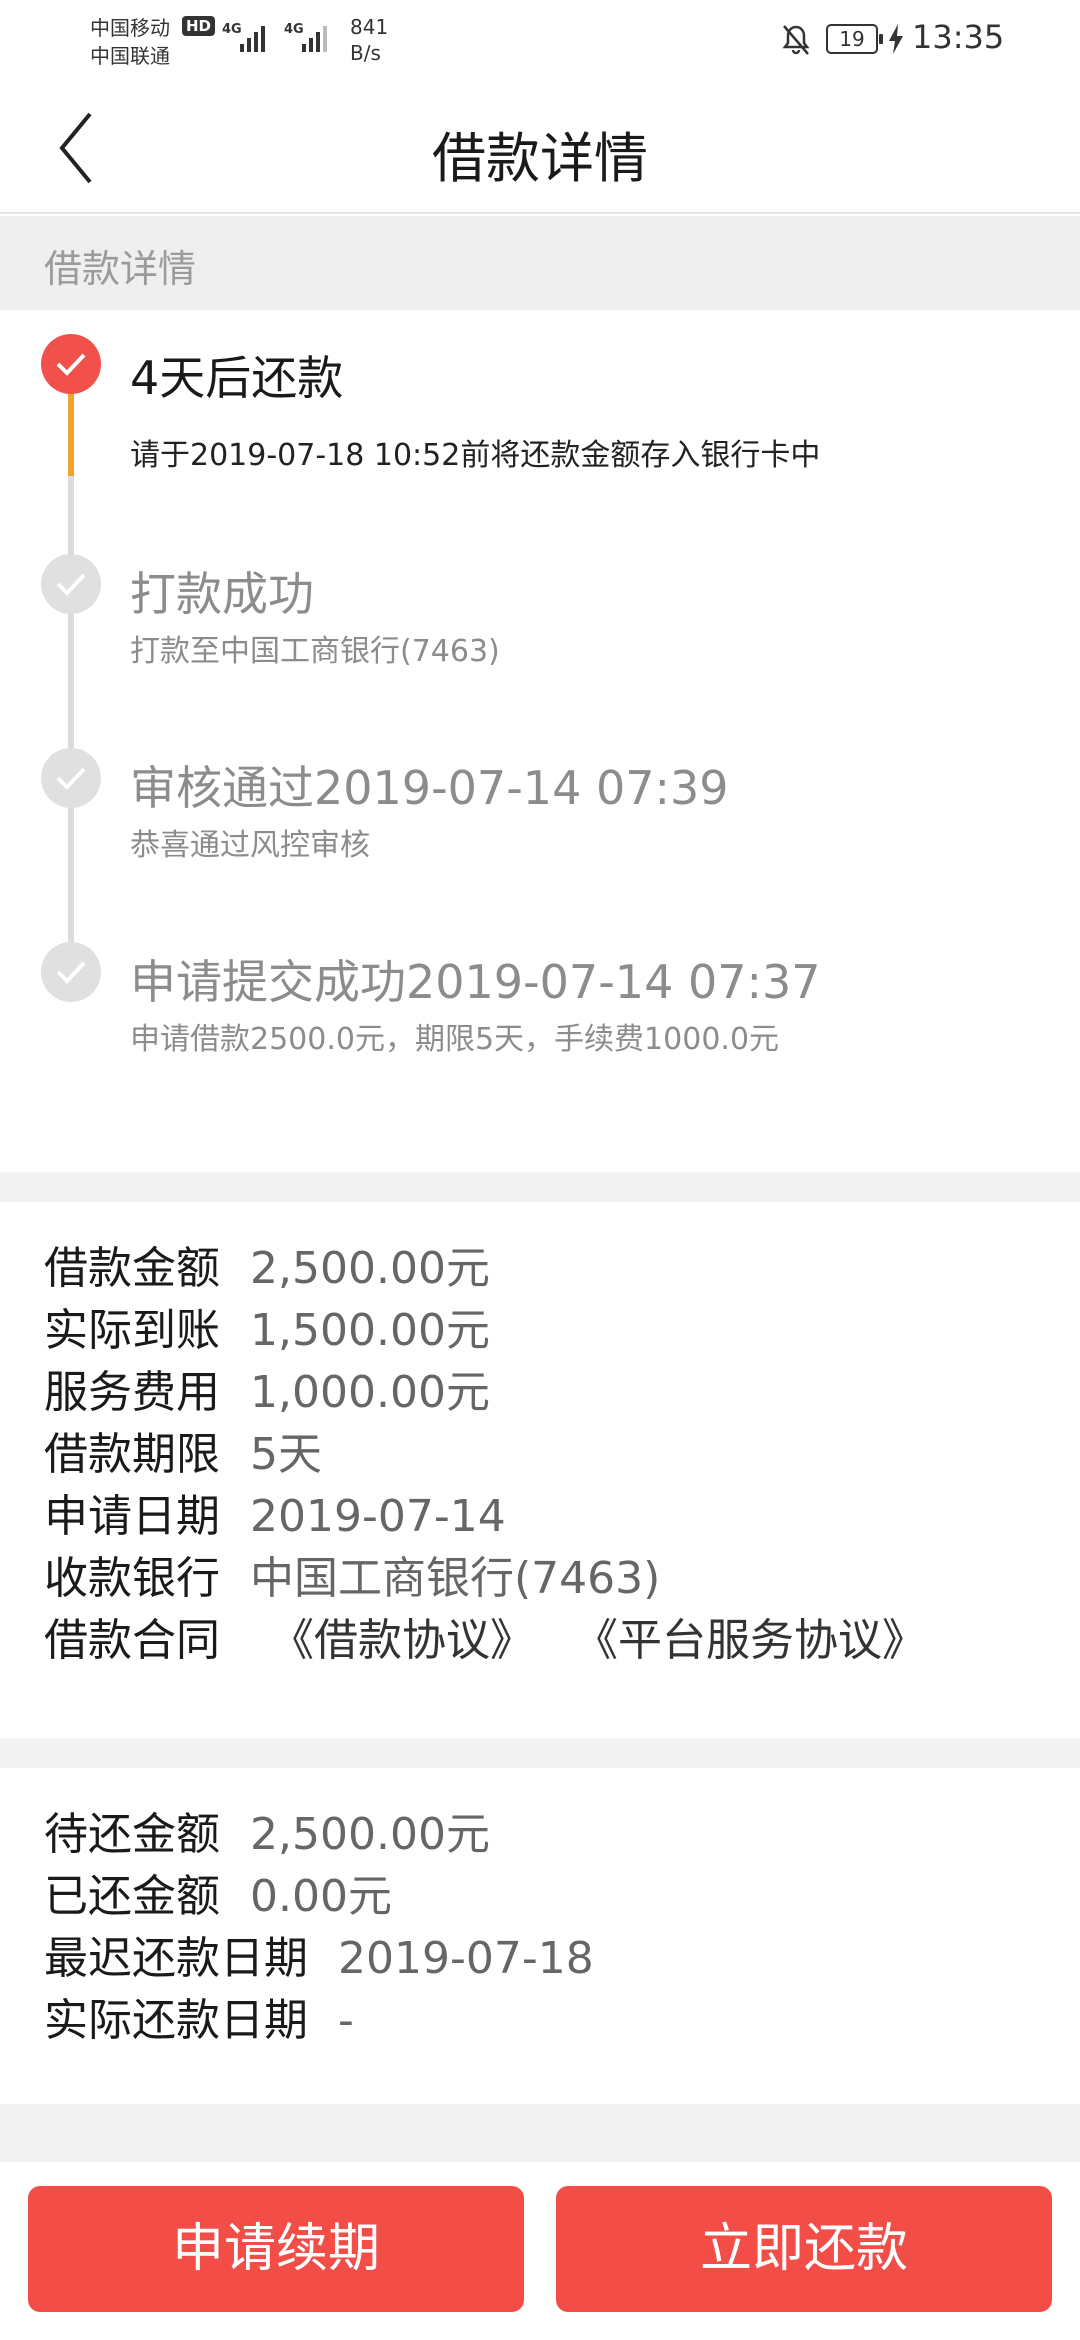  Describe the element at coordinates (466, 1958) in the screenshot. I see `detail-value: 2019-07-18` at that location.